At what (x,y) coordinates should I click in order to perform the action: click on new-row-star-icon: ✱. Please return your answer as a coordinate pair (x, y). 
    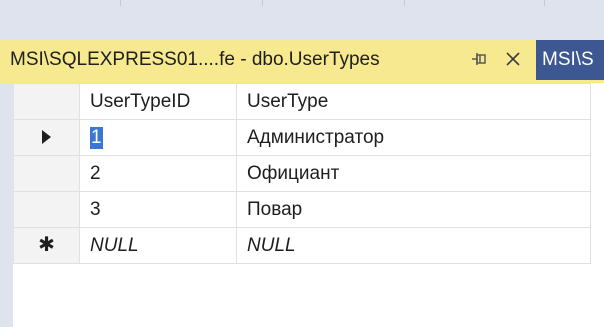
    Looking at the image, I should click on (46, 244).